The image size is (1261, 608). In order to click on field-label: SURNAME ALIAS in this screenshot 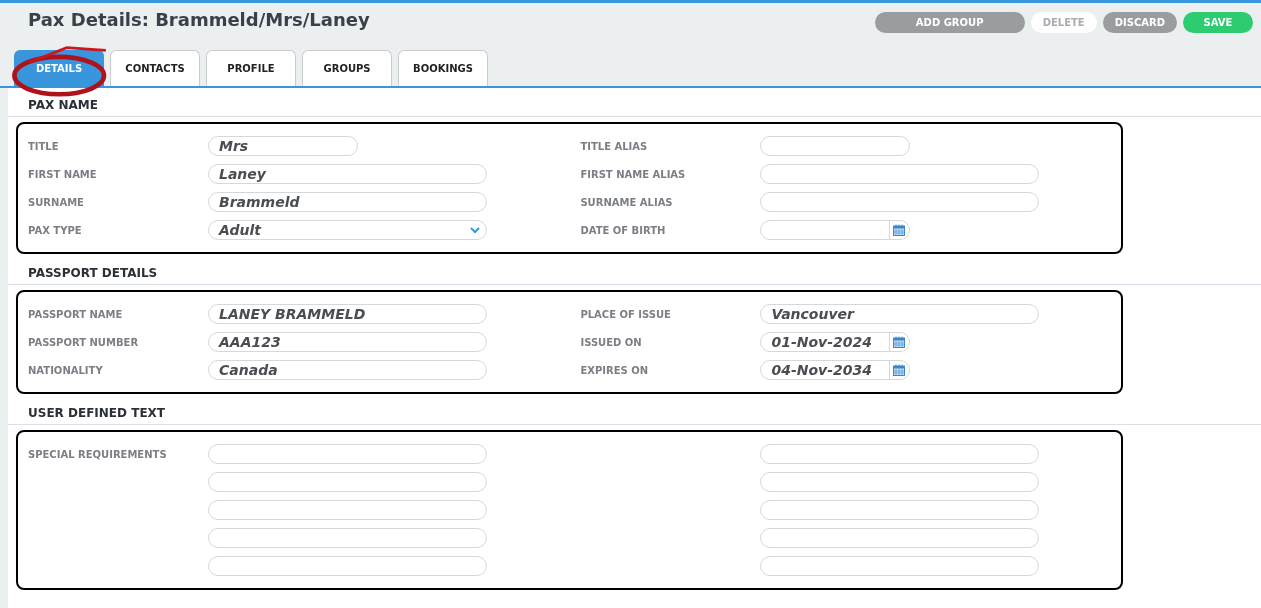, I will do `click(626, 202)`.